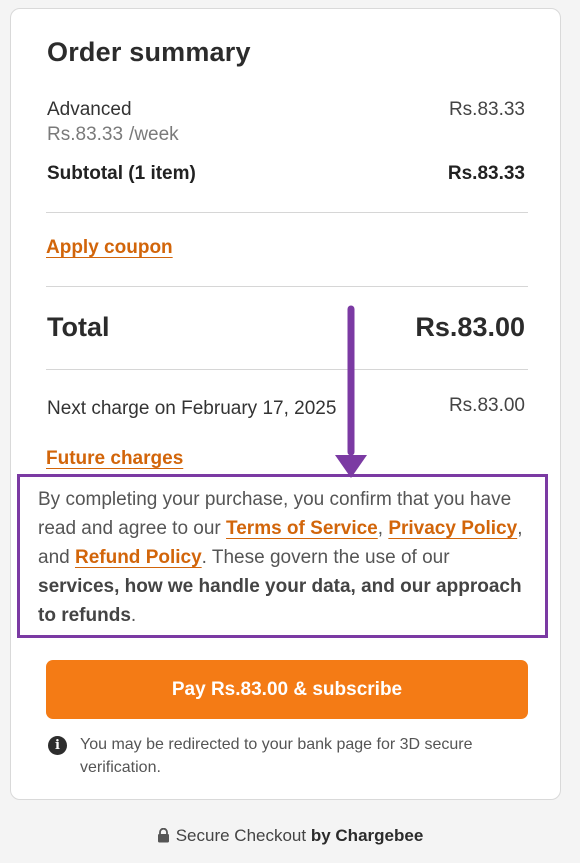  Describe the element at coordinates (89, 109) in the screenshot. I see `plan-name: Advanced` at that location.